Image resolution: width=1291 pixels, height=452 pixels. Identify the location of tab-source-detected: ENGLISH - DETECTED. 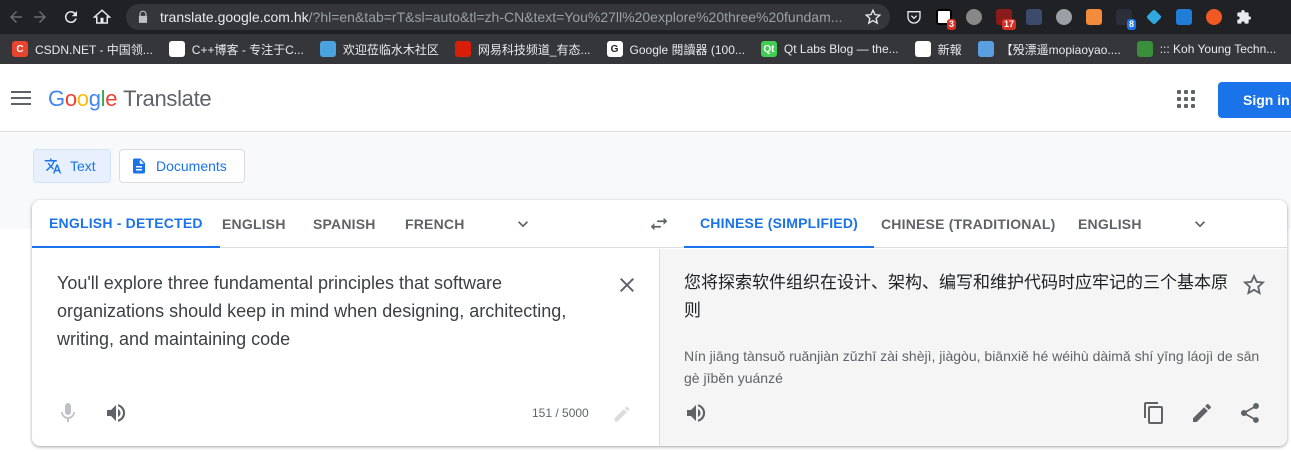
(126, 224).